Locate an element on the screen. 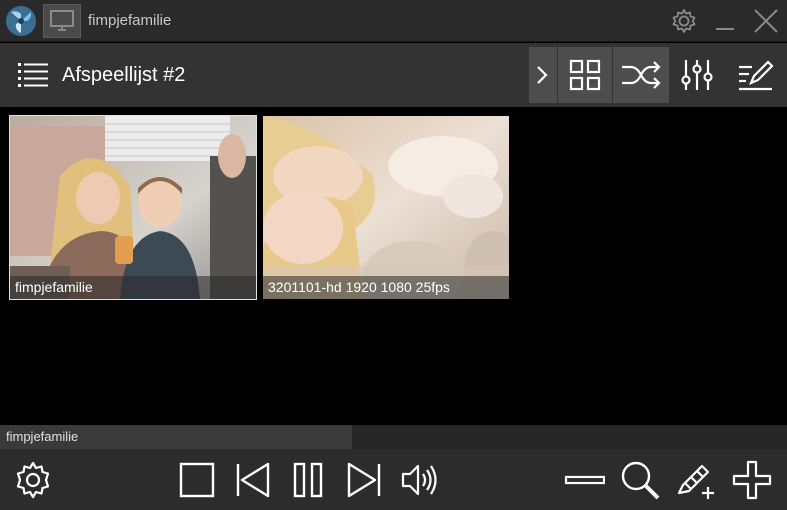  previous-button is located at coordinates (253, 480).